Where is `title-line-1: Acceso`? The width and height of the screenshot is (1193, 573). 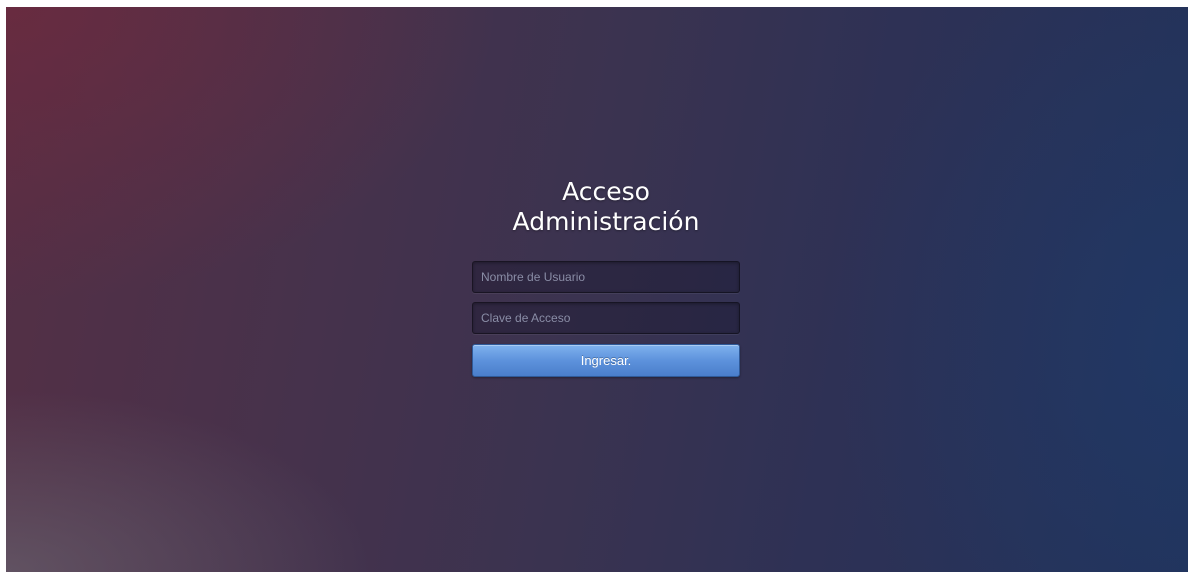 title-line-1: Acceso is located at coordinates (606, 191).